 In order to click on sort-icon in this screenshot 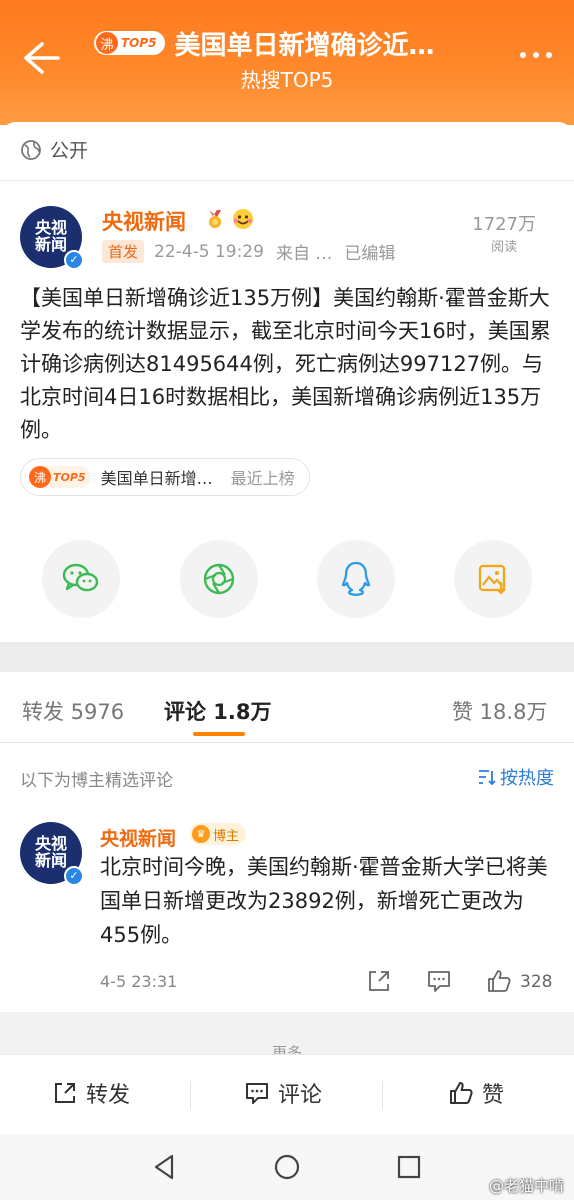, I will do `click(487, 778)`.